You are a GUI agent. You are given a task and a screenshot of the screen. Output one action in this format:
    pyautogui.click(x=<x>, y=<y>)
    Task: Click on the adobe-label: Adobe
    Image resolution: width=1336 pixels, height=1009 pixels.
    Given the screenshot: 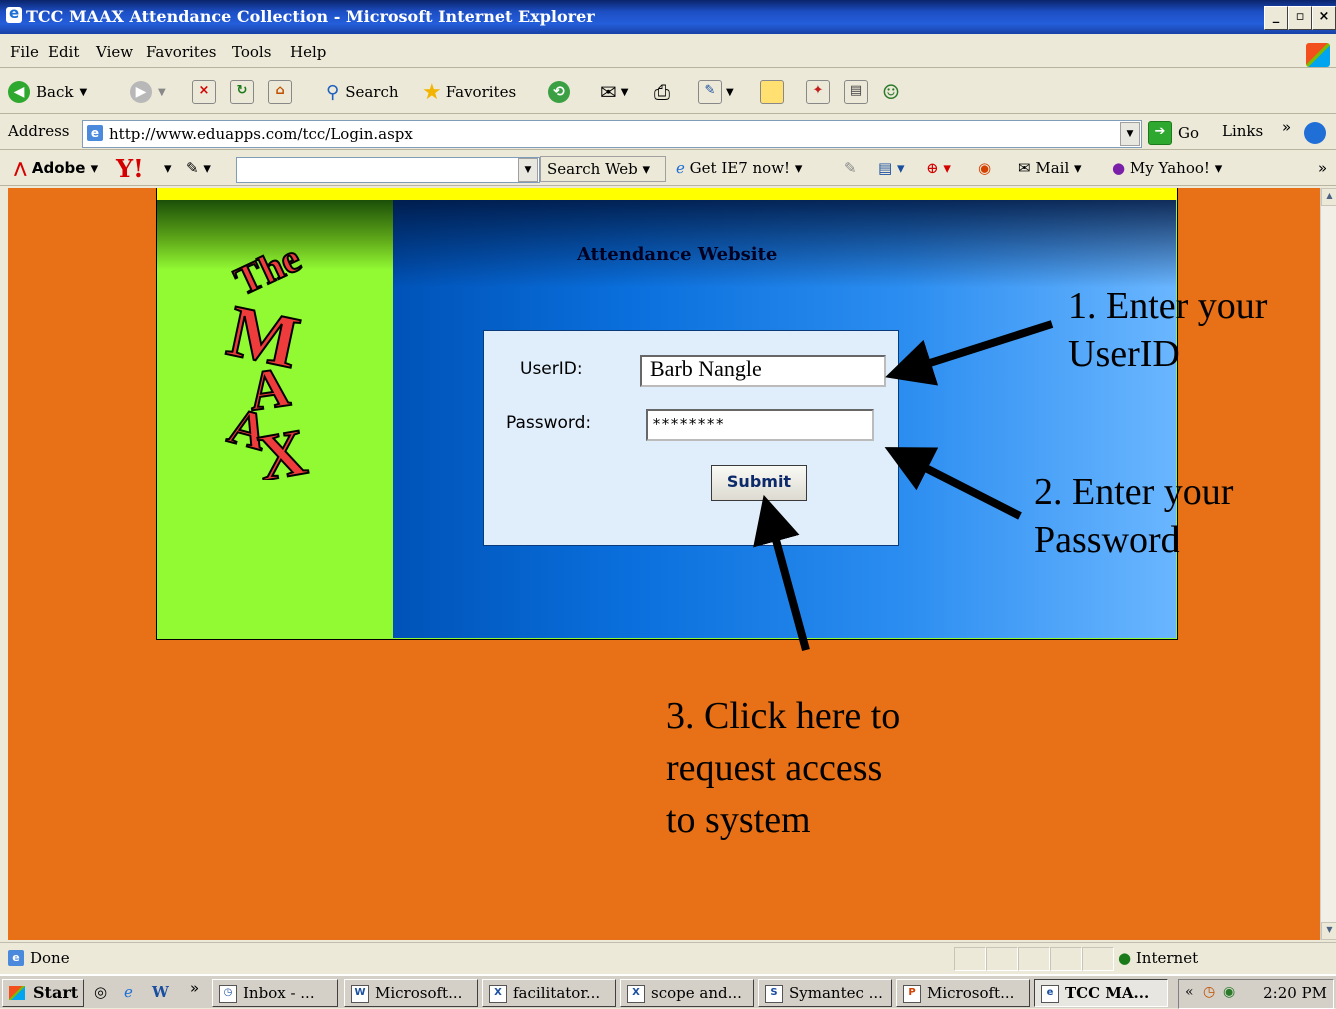 What is the action you would take?
    pyautogui.click(x=58, y=168)
    